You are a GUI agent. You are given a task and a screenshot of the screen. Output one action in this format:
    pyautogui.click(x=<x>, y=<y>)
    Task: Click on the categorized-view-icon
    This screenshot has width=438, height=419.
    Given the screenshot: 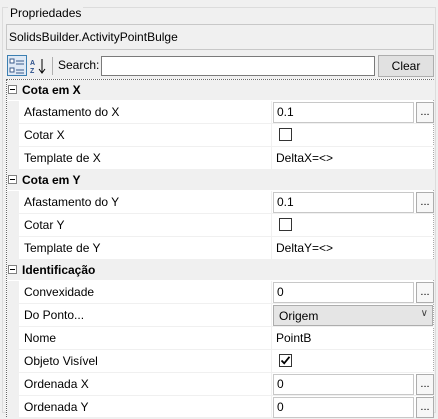 What is the action you would take?
    pyautogui.click(x=16, y=65)
    